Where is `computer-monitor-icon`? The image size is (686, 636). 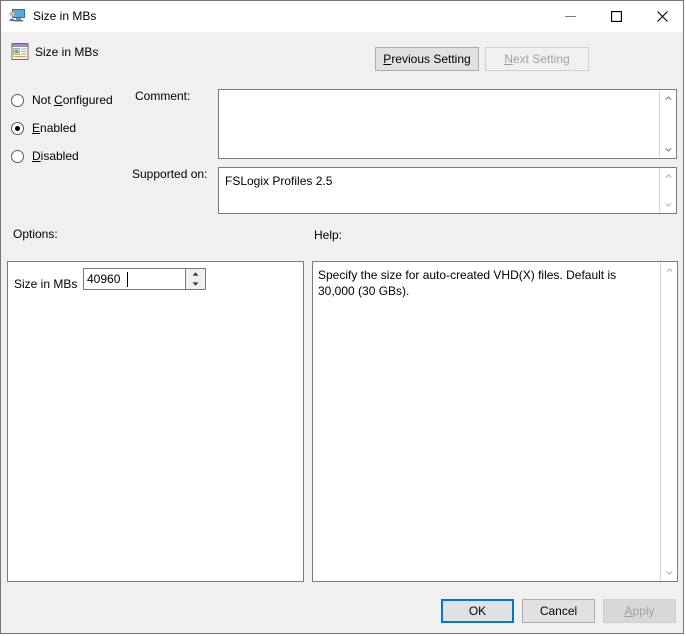
computer-monitor-icon is located at coordinates (17, 16).